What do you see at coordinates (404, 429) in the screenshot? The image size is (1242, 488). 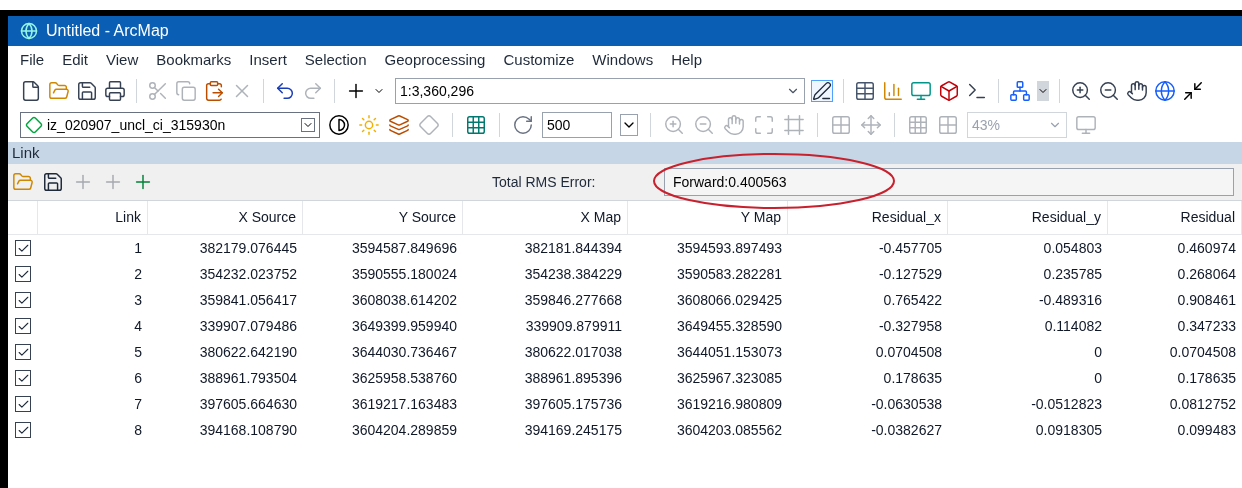 I see `table-cell: 3604204.289859` at bounding box center [404, 429].